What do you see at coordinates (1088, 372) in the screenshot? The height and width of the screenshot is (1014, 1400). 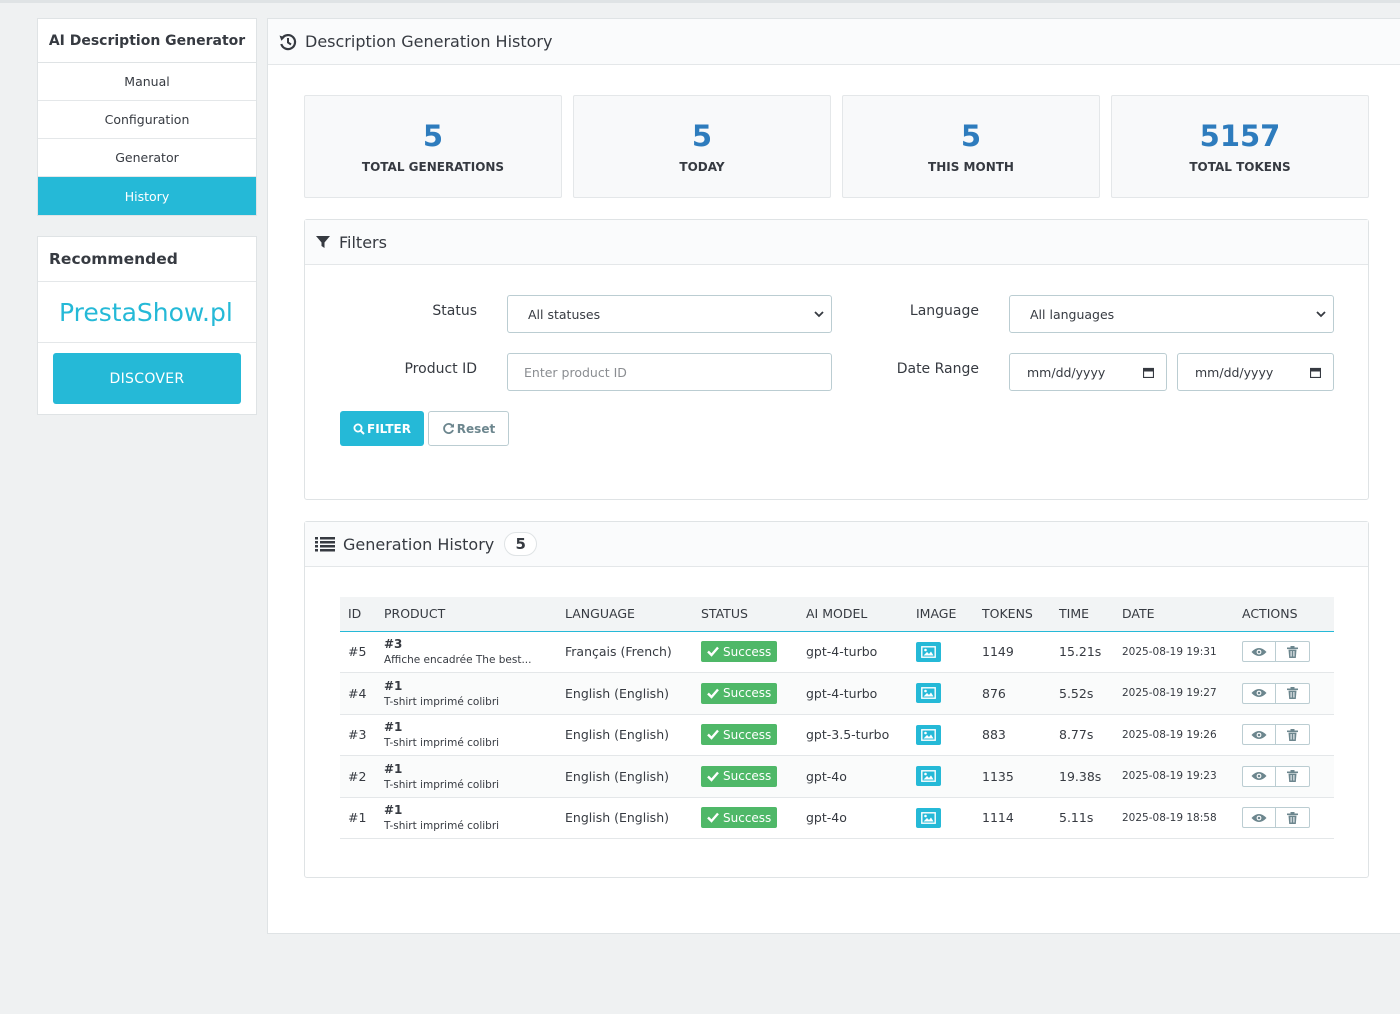 I see `date-from-input: mm/dd/yyyy` at bounding box center [1088, 372].